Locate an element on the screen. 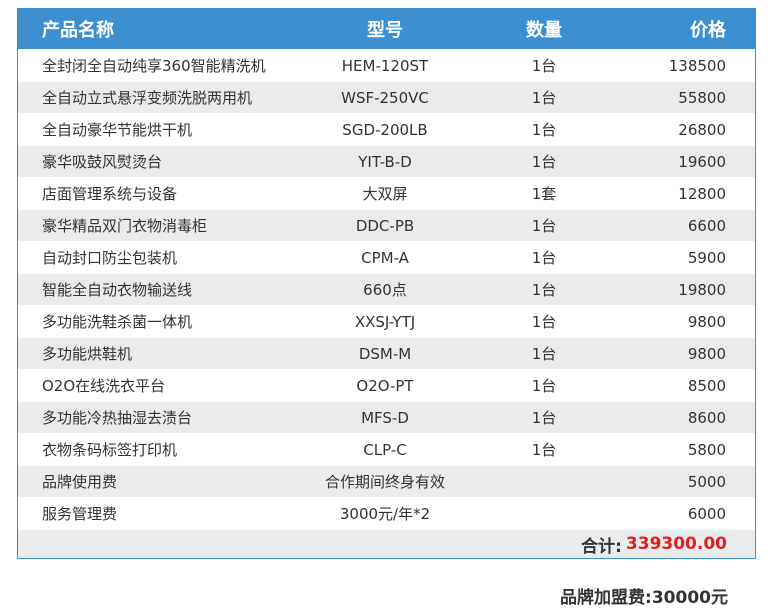 This screenshot has height=612, width=776. header-qty: 数量 is located at coordinates (544, 30).